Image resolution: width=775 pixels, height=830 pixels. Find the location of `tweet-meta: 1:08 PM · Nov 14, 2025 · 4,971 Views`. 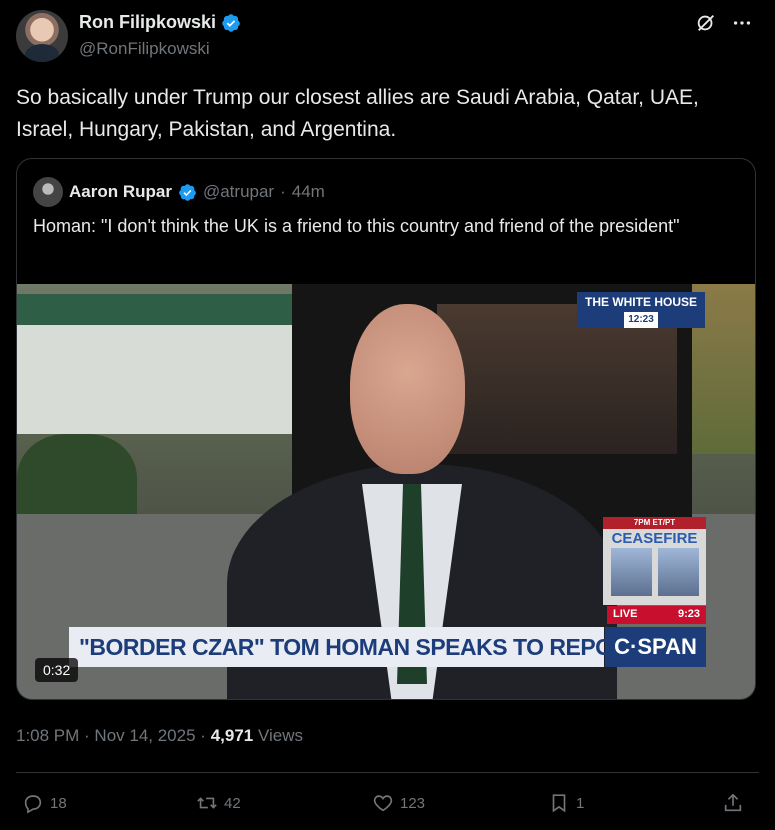

tweet-meta: 1:08 PM · Nov 14, 2025 · 4,971 Views is located at coordinates (159, 736).